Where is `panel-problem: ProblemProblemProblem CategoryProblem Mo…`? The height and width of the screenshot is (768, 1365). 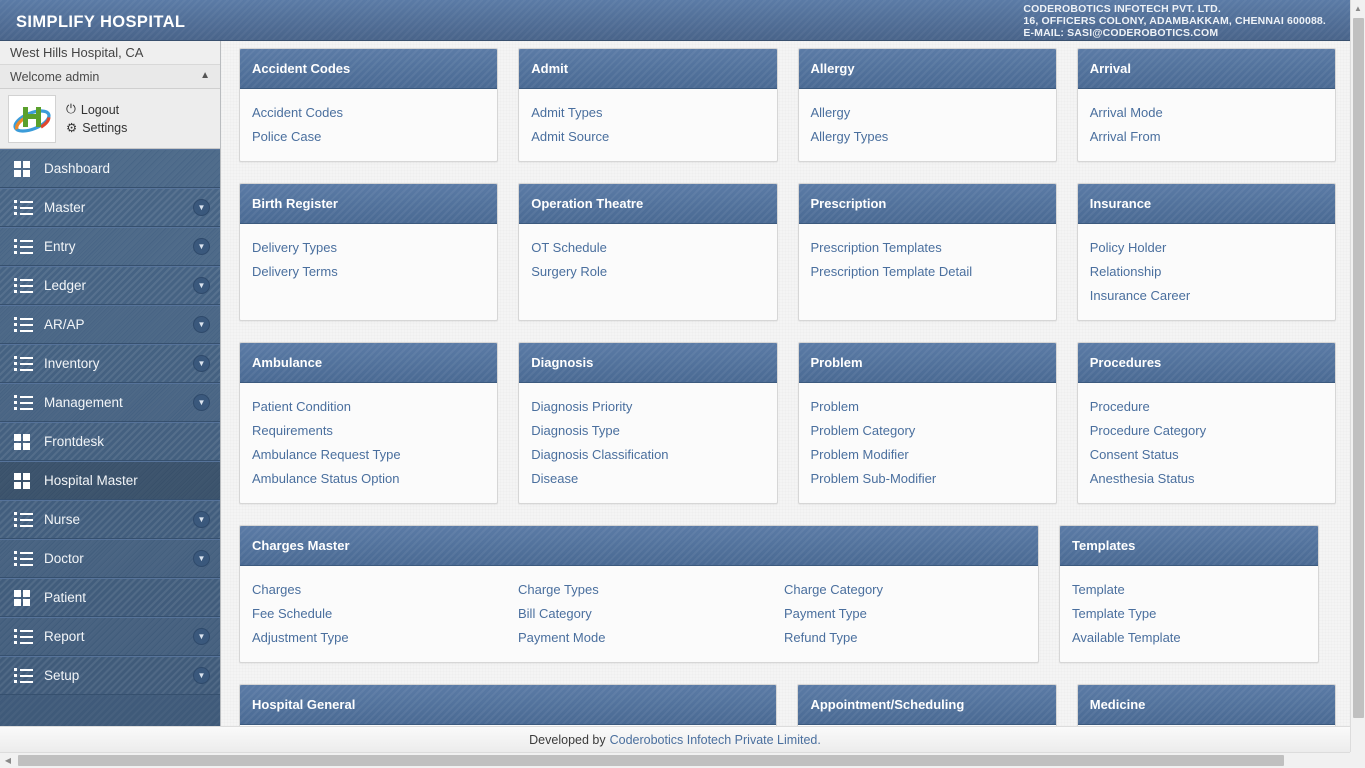 panel-problem: ProblemProblemProblem CategoryProblem Mo… is located at coordinates (927, 423).